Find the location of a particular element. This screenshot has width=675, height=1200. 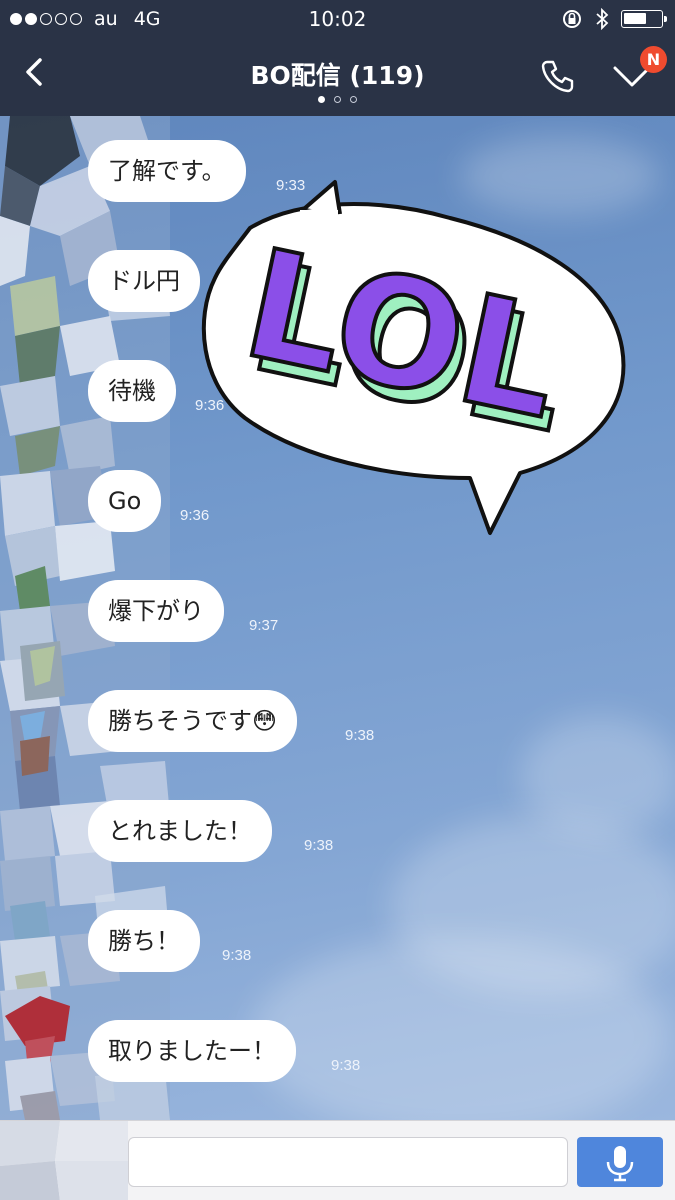

bluetooth-icon is located at coordinates (602, 19).